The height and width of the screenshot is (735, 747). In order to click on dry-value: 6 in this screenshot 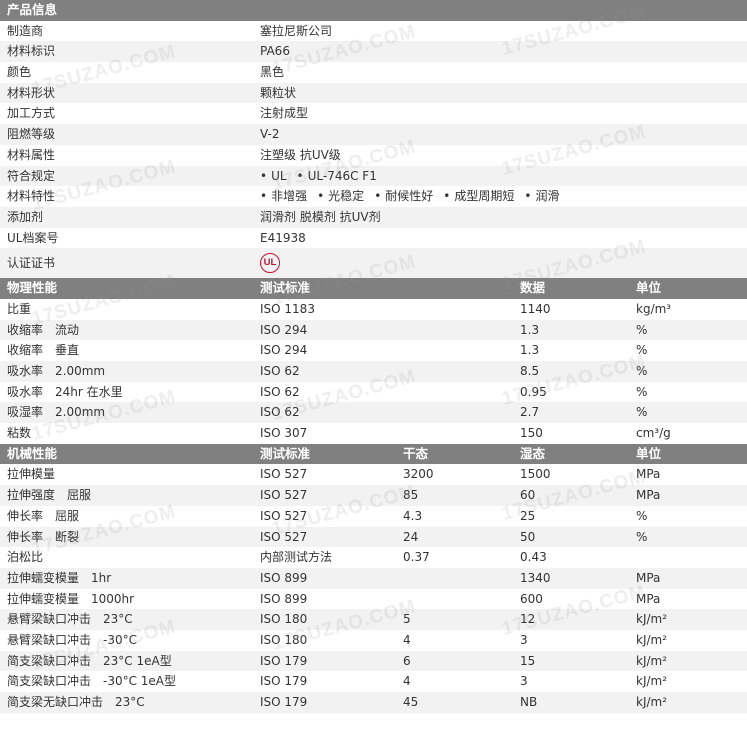, I will do `click(407, 660)`.